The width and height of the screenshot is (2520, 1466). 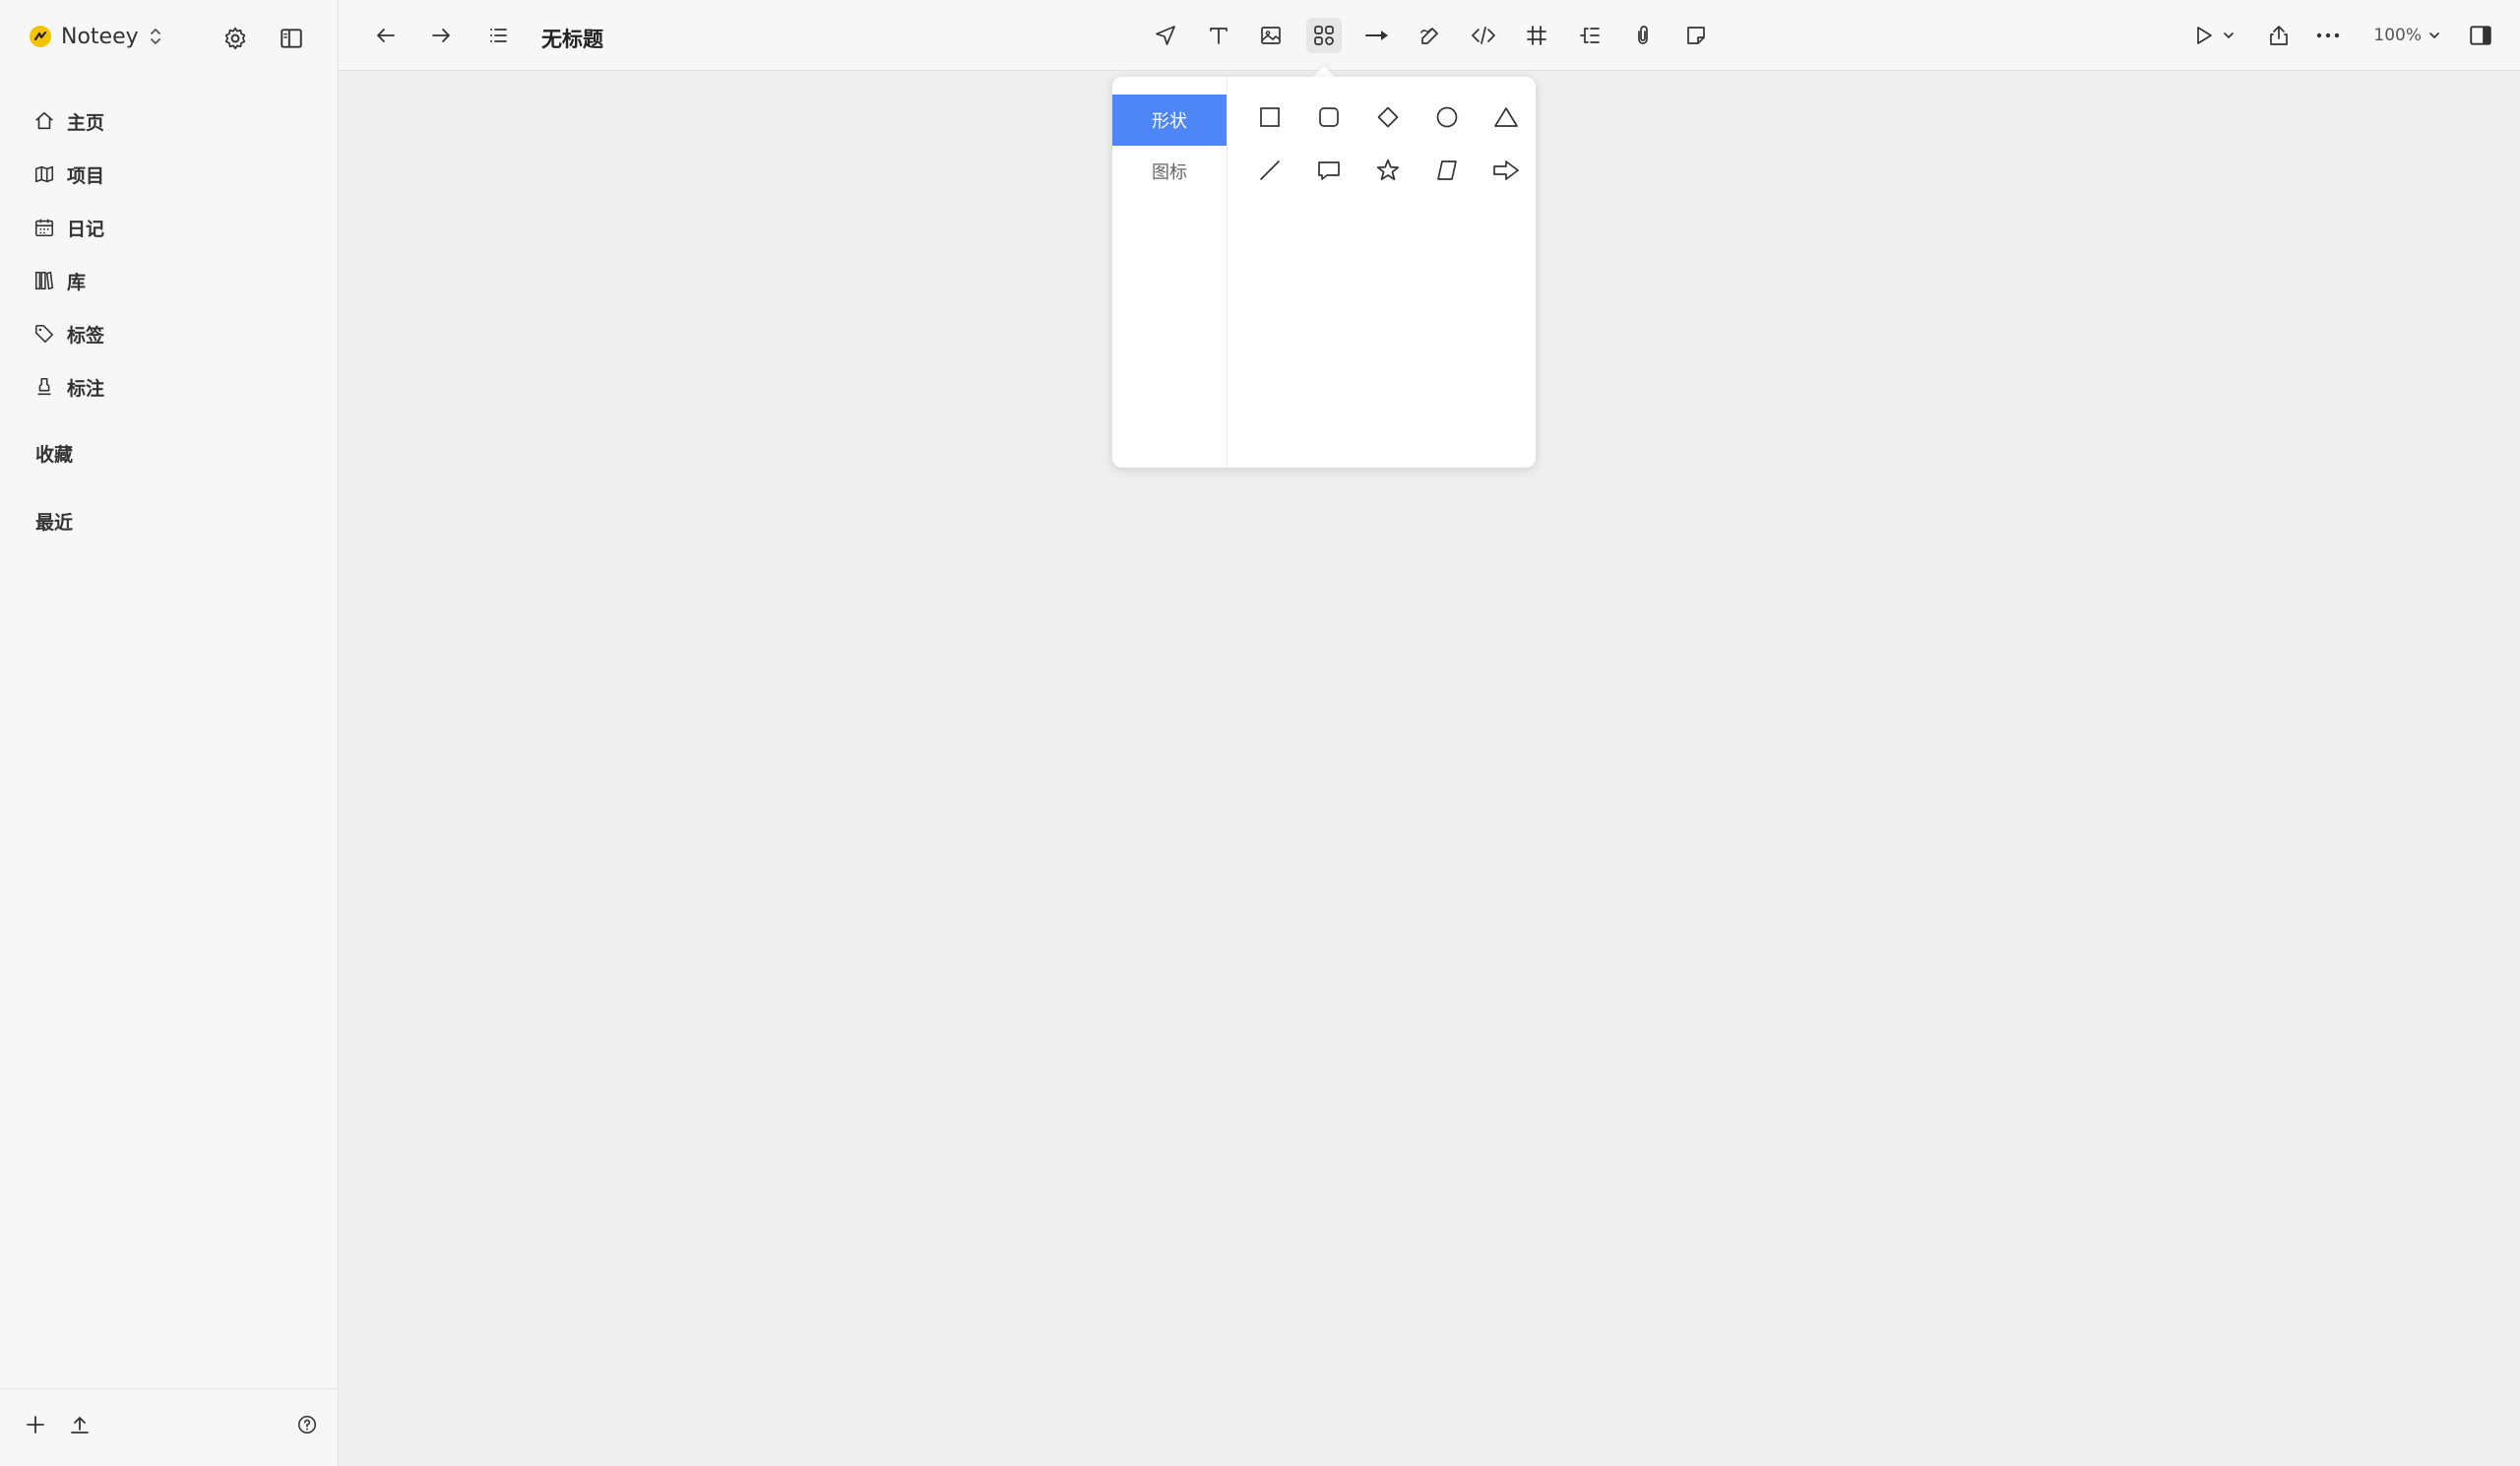 I want to click on plus-icon, so click(x=35, y=1424).